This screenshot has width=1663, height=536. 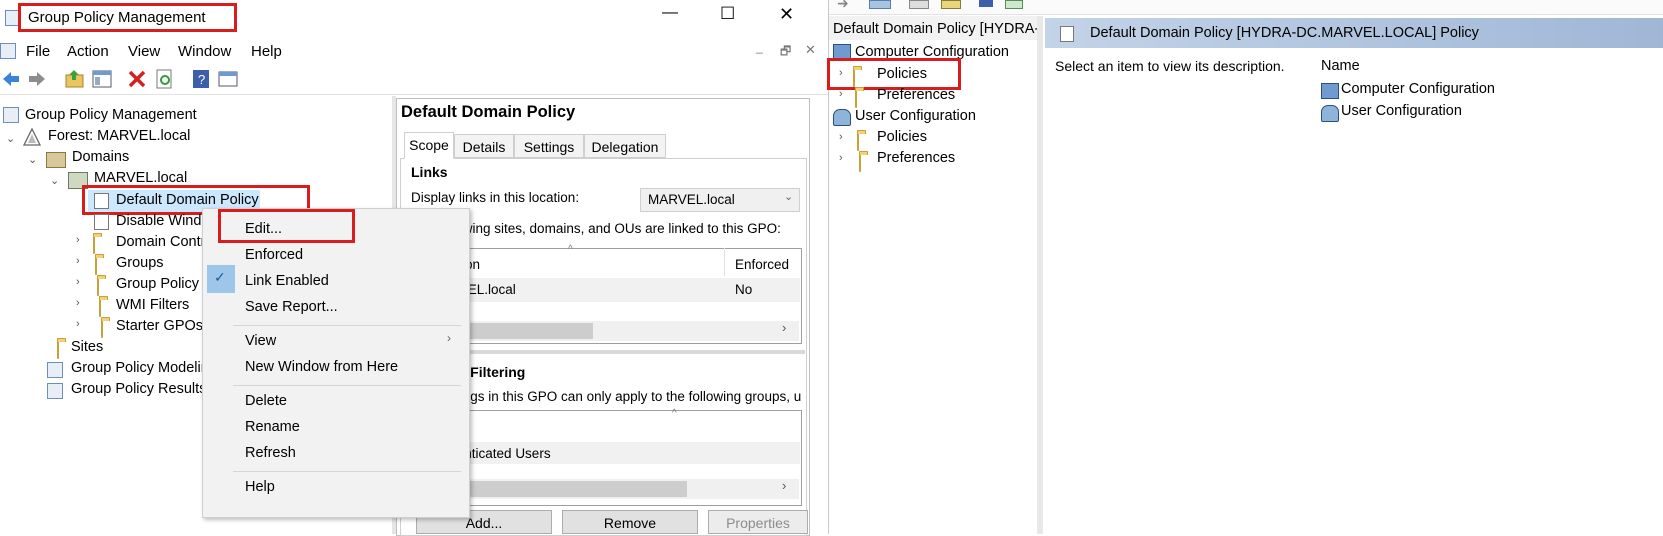 What do you see at coordinates (111, 115) in the screenshot?
I see `tree-root: Group Policy Management` at bounding box center [111, 115].